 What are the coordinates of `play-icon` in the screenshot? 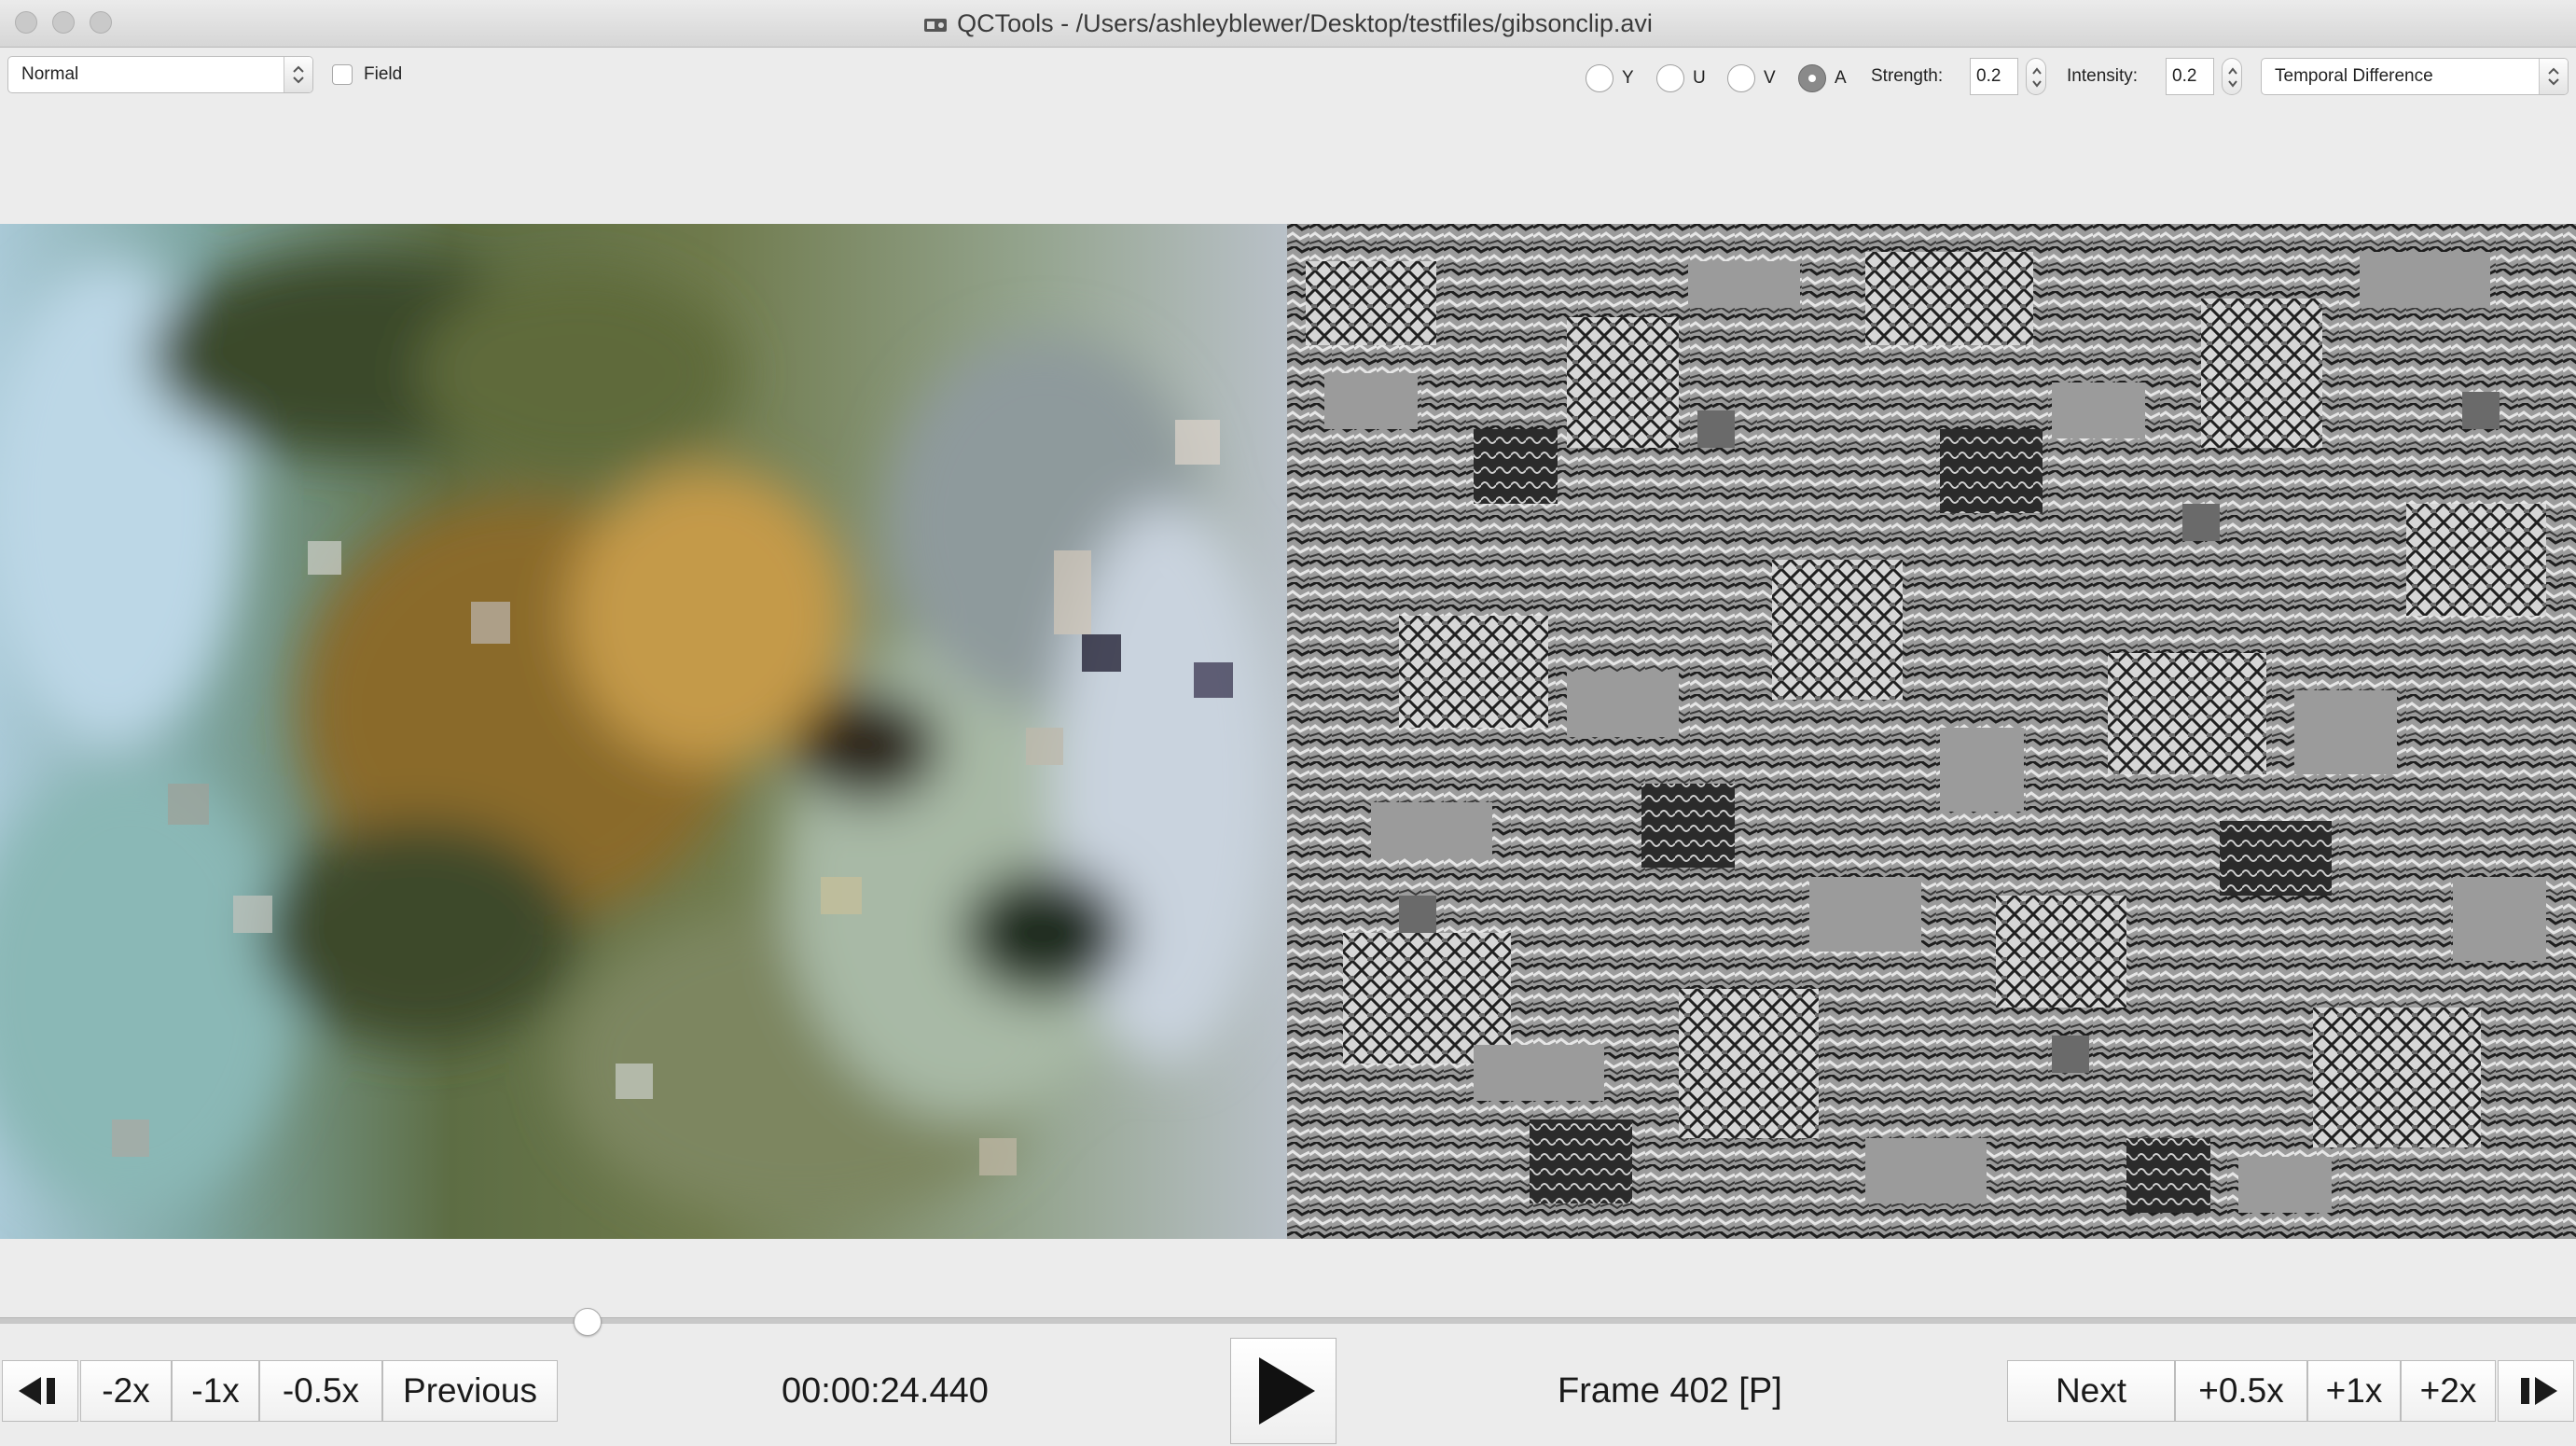 It's located at (1287, 1391).